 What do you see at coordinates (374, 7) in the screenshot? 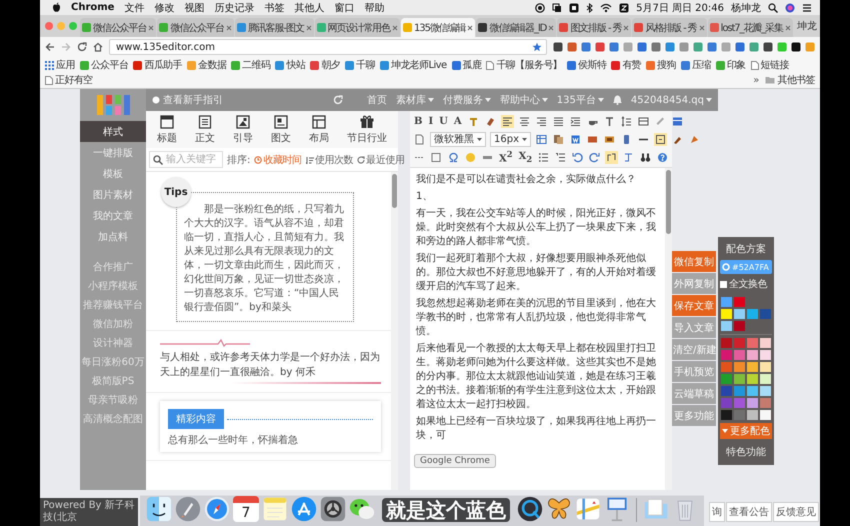
I see `menu-item: 帮助` at bounding box center [374, 7].